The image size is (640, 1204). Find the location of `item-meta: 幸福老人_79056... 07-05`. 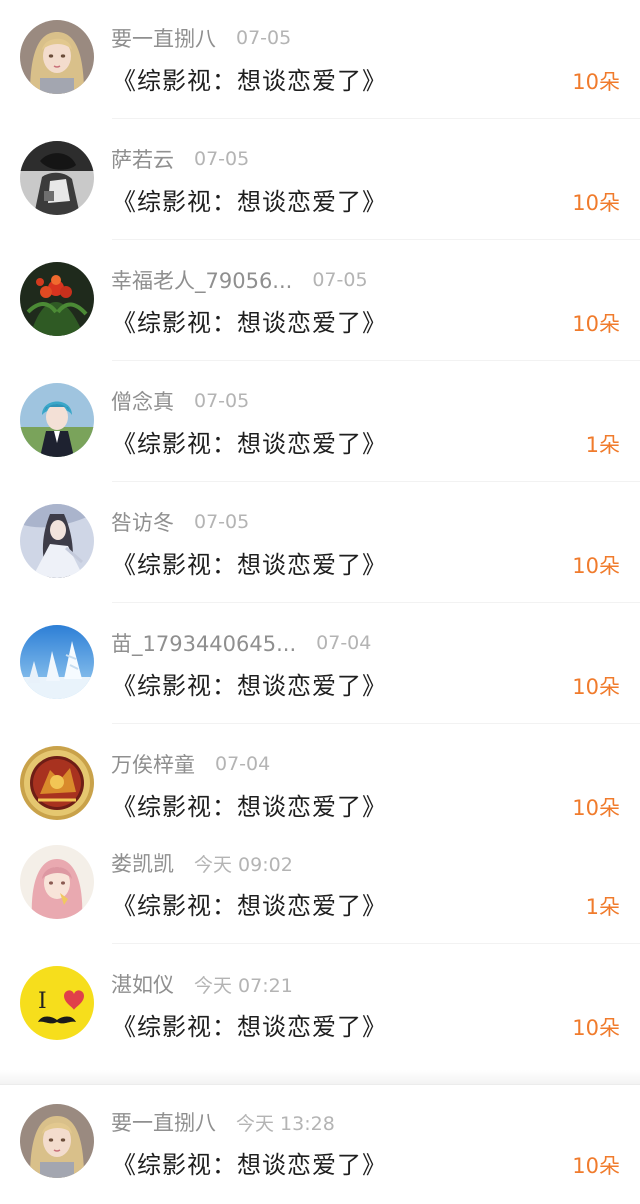

item-meta: 幸福老人_79056... 07-05 is located at coordinates (239, 280).